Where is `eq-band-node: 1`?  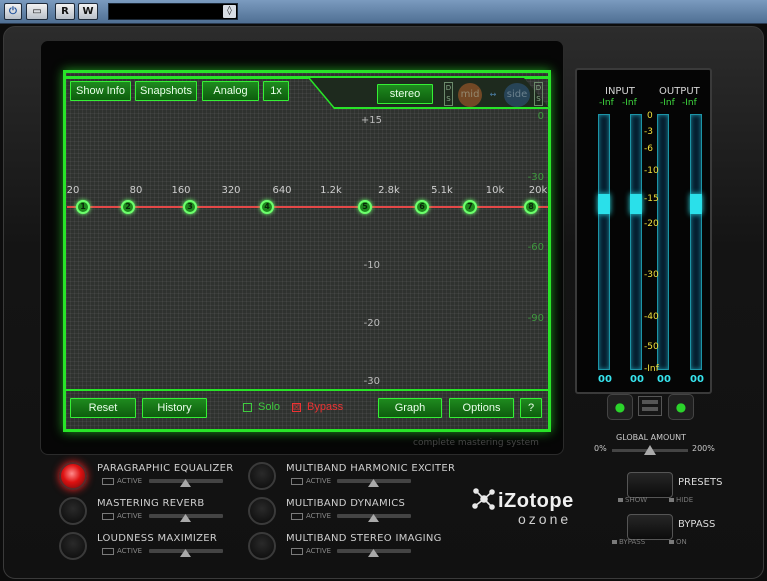 eq-band-node: 1 is located at coordinates (83, 207).